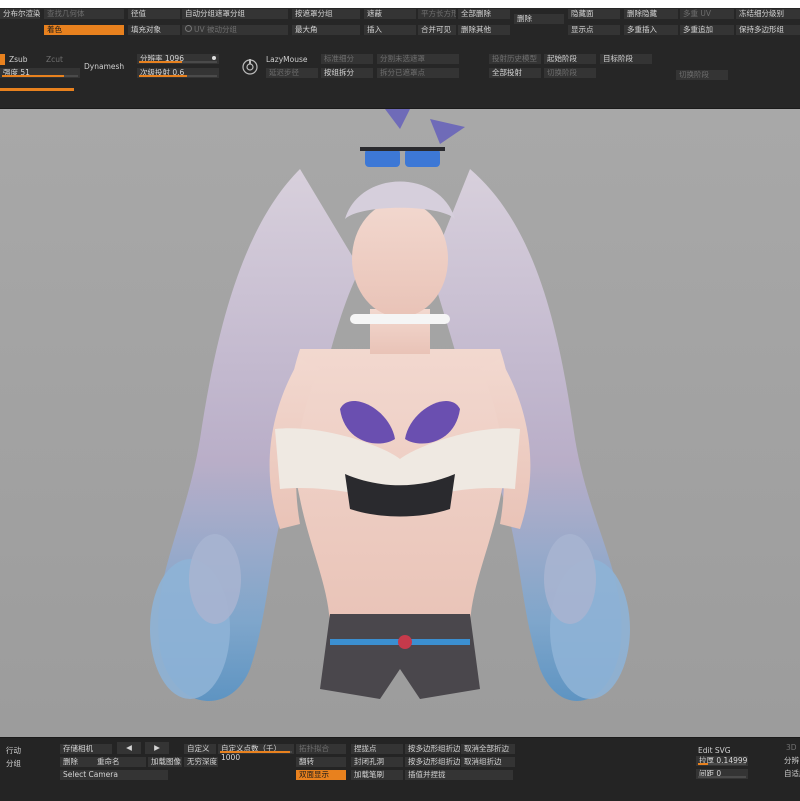 Image resolution: width=800 pixels, height=801 pixels. I want to click on title-strip, so click(400, 4).